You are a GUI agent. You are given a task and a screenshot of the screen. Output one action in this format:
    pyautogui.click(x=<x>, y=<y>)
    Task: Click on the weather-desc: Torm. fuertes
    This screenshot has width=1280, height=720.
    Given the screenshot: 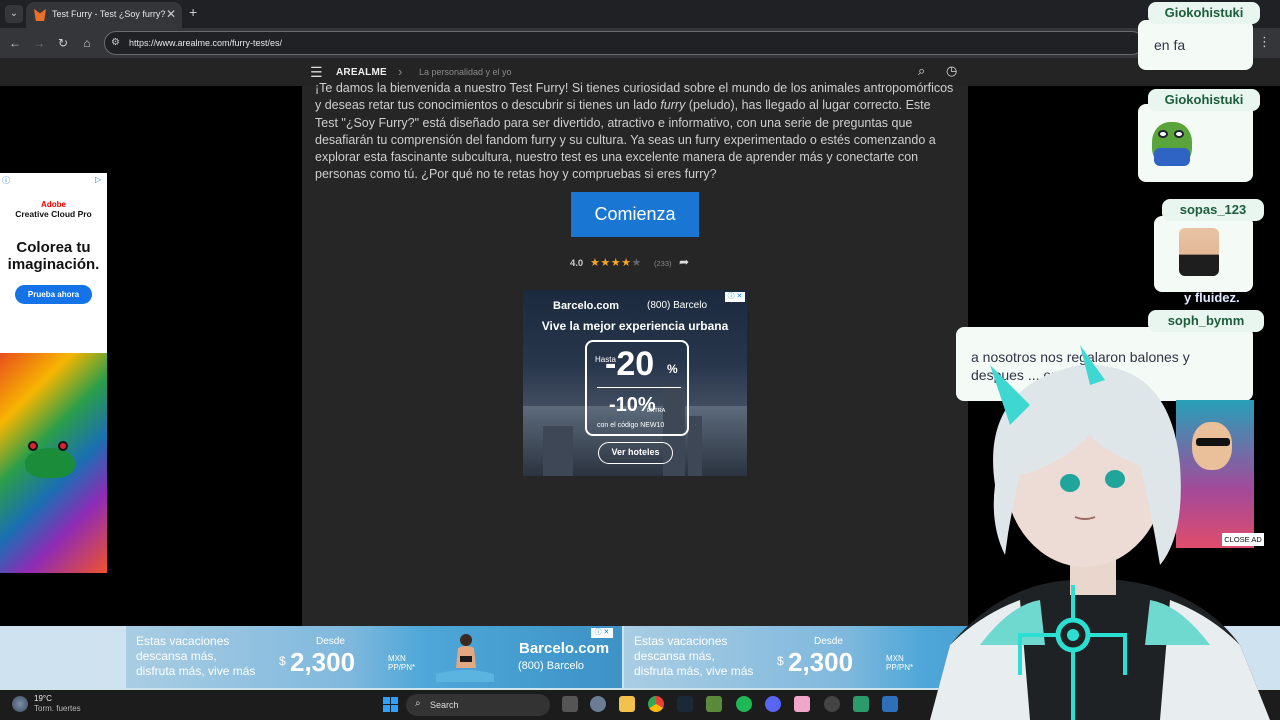 What is the action you would take?
    pyautogui.click(x=57, y=708)
    